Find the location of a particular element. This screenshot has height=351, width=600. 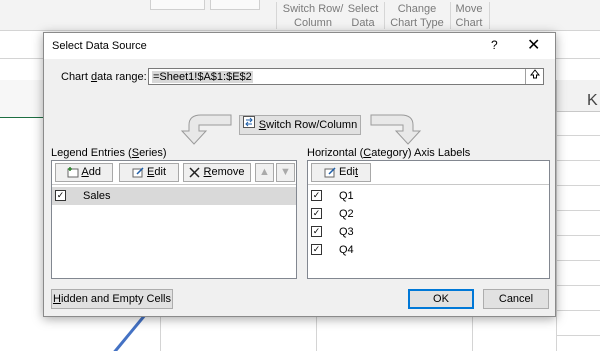

close-icon: ✕ is located at coordinates (533, 45).